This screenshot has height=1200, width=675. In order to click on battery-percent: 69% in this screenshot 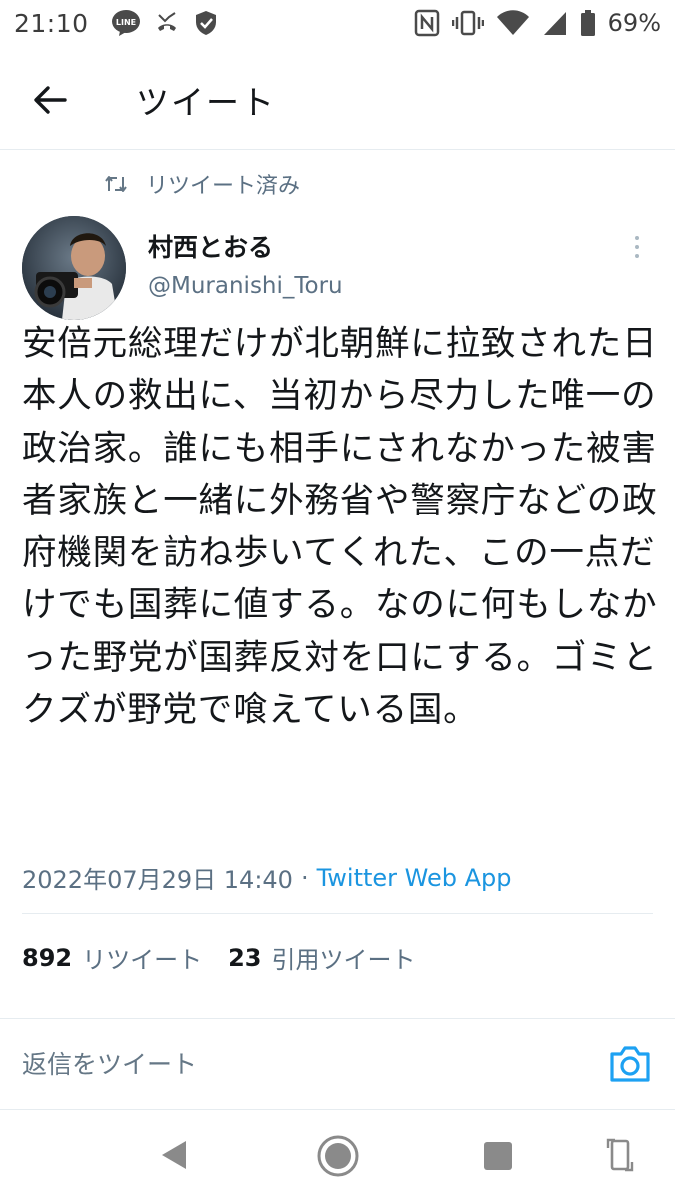, I will do `click(634, 23)`.